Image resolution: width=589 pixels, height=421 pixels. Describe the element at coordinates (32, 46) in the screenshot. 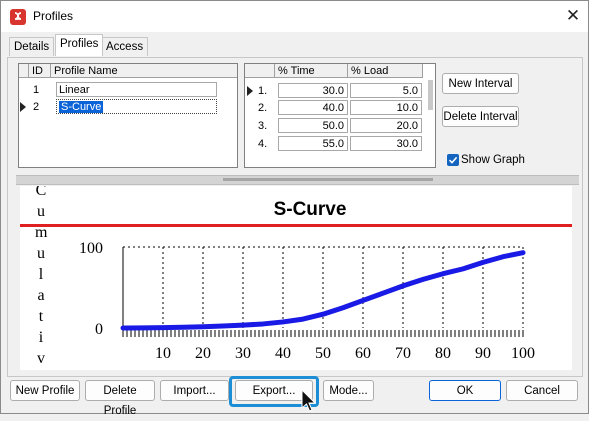

I see `tab-details: Details` at that location.